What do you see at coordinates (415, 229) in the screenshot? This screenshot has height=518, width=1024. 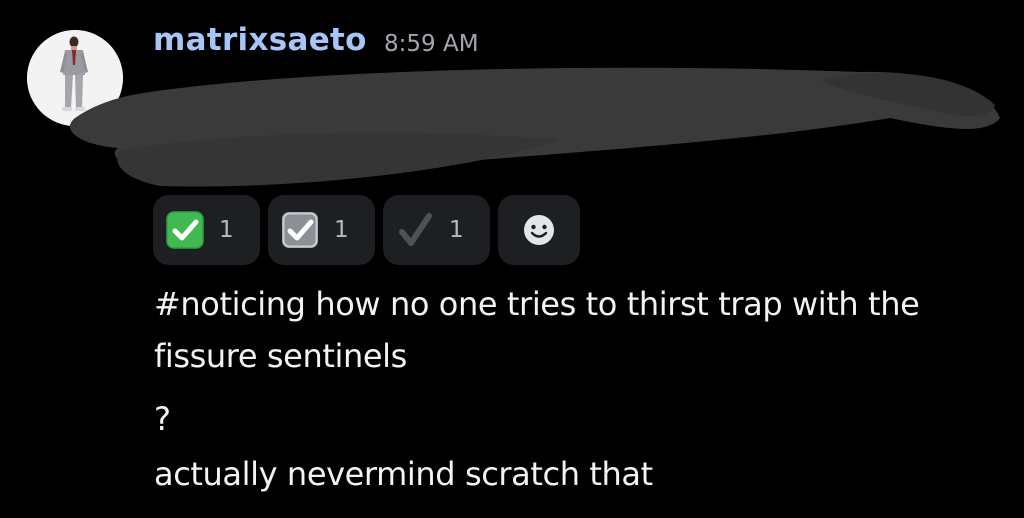 I see `check-mark-icon` at bounding box center [415, 229].